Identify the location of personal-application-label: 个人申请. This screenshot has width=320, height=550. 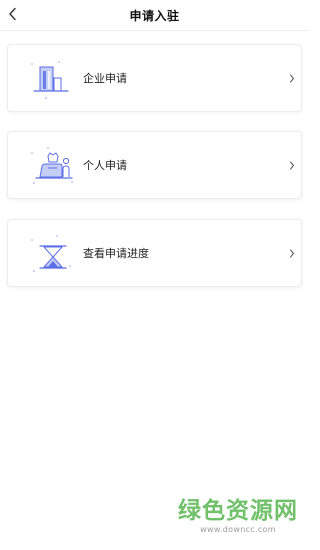
(105, 165).